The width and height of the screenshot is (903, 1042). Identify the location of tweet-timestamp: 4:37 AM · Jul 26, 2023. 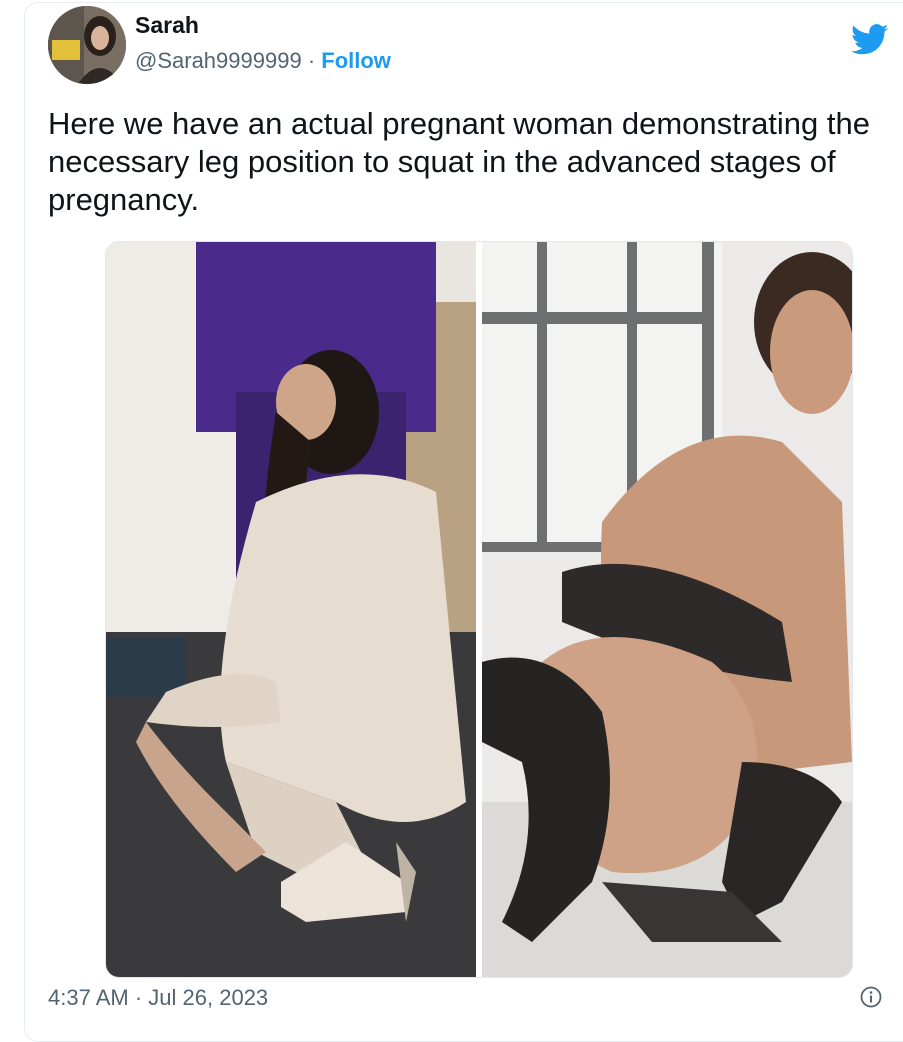
(158, 998).